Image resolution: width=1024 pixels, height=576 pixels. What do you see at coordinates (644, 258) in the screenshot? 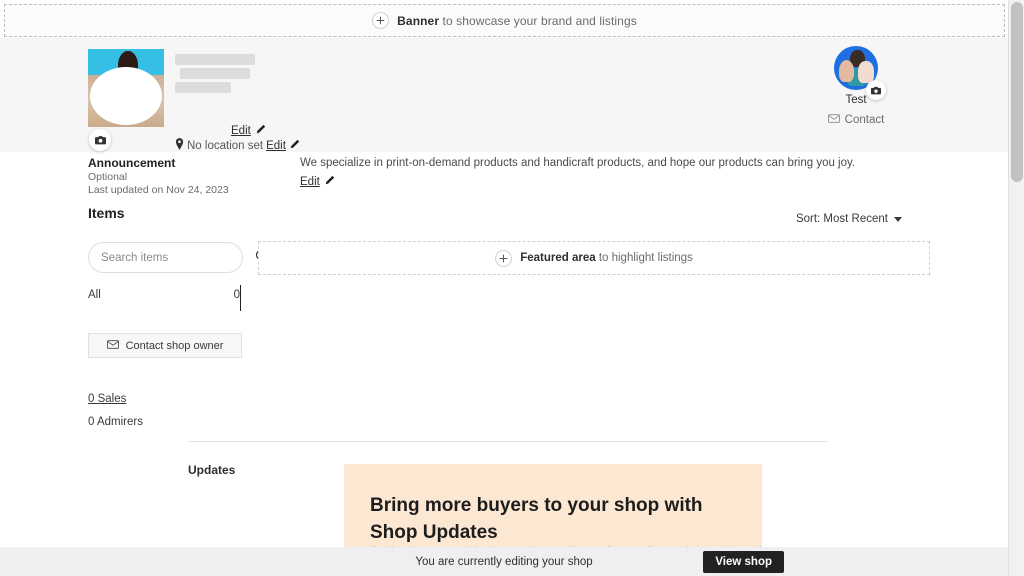
I see `featured-label-rest: to highlight listings` at bounding box center [644, 258].